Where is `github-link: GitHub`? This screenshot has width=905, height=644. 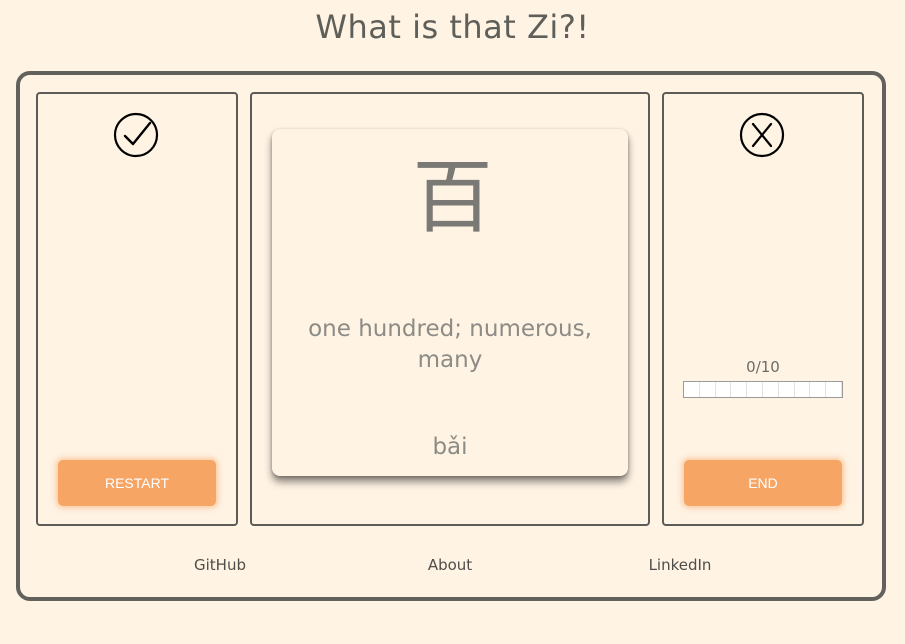
github-link: GitHub is located at coordinates (220, 565).